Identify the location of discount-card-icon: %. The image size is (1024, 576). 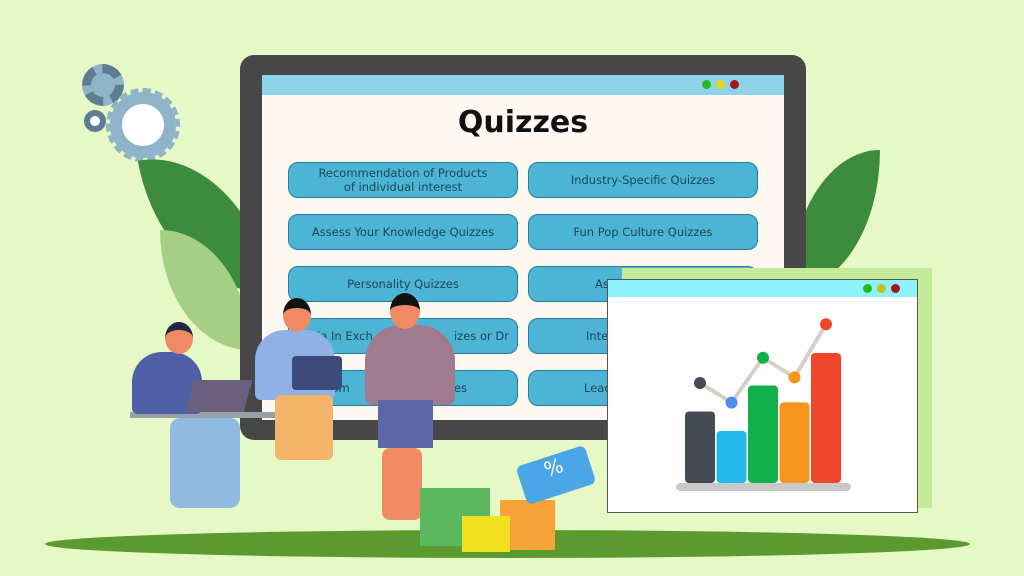
(556, 475).